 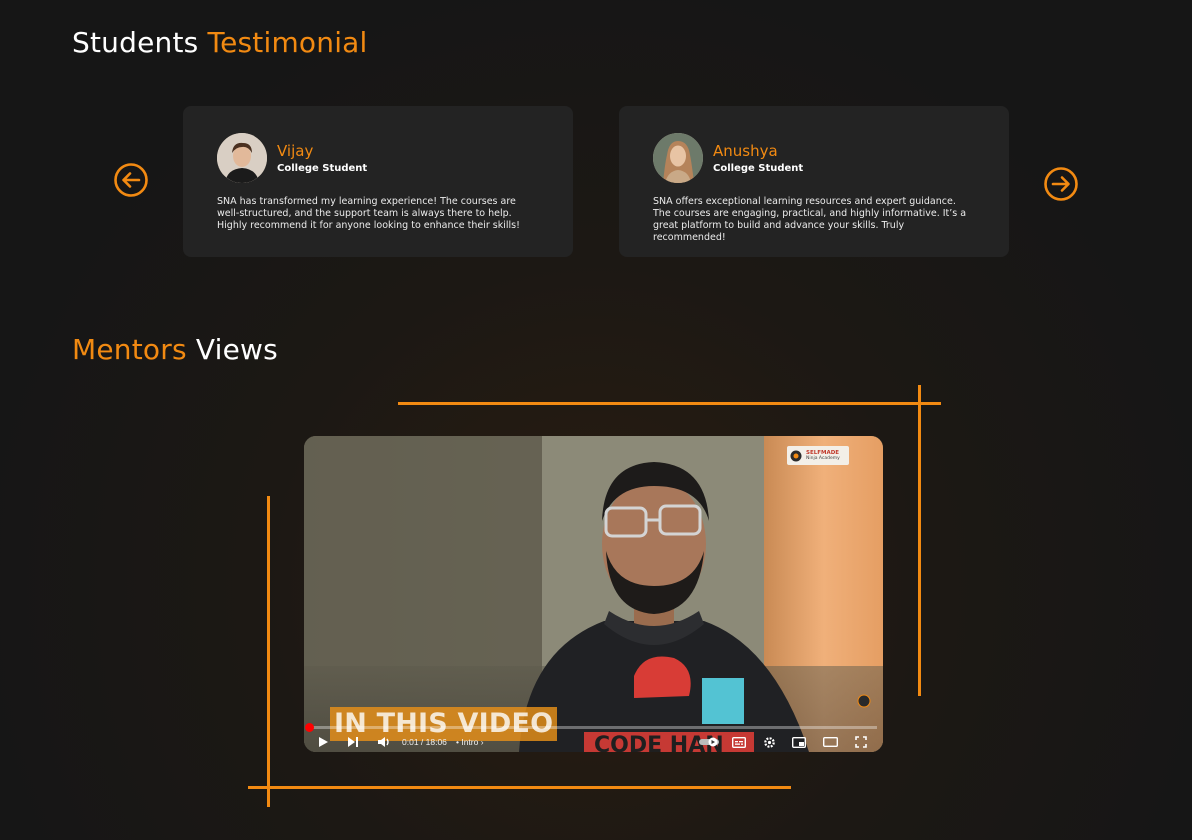 What do you see at coordinates (470, 742) in the screenshot?
I see `video-chapter: • Intro ›` at bounding box center [470, 742].